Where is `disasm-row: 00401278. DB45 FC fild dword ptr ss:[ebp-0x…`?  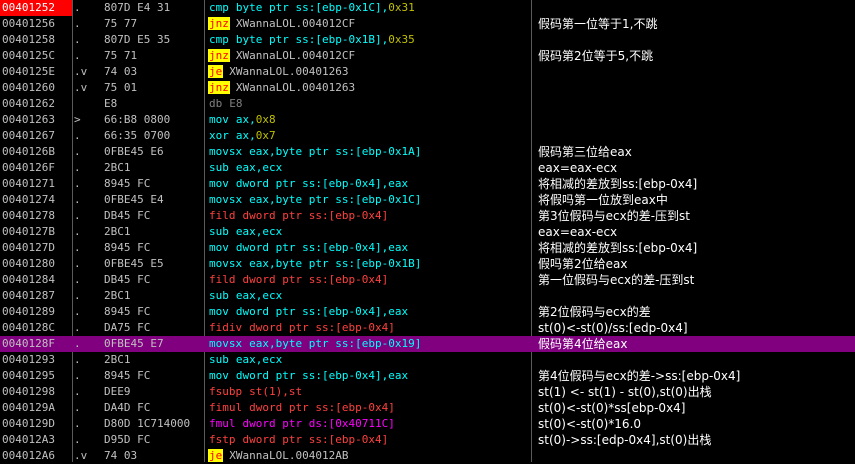
disasm-row: 00401278. DB45 FC fild dword ptr ss:[ebp-0x… is located at coordinates (427, 216).